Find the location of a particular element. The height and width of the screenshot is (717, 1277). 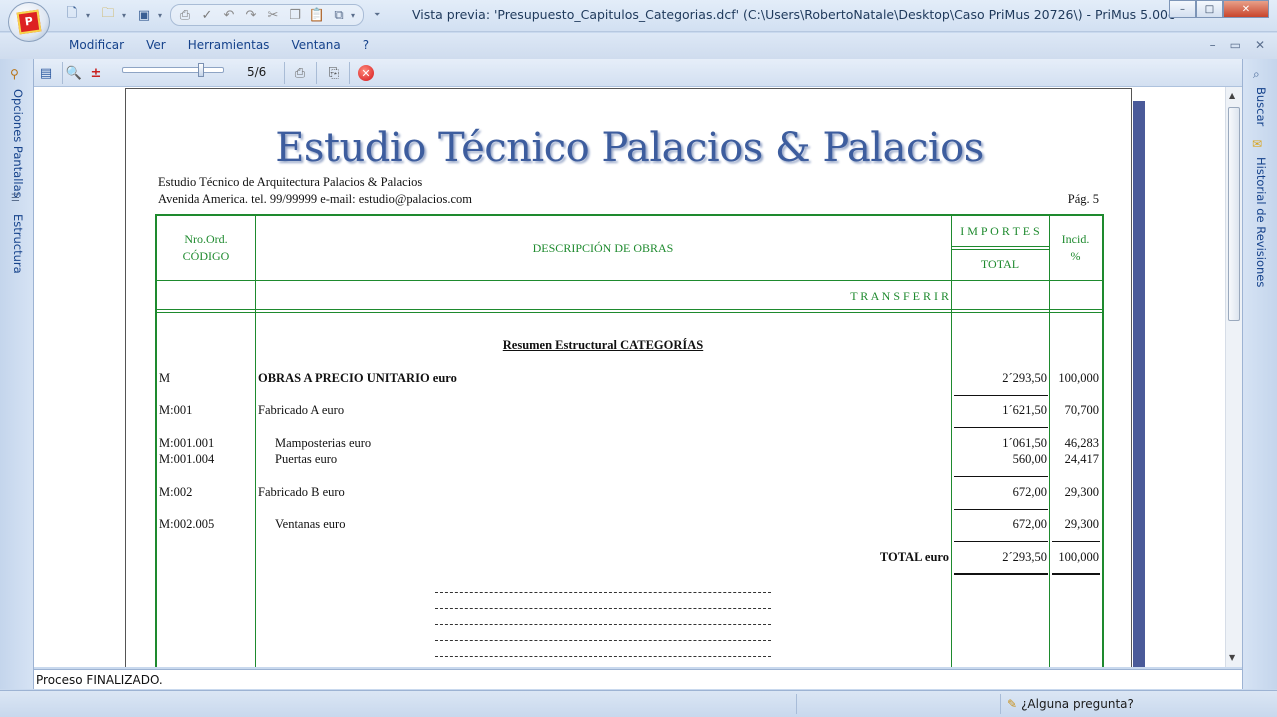

zoom-slider-thumb is located at coordinates (200, 70).